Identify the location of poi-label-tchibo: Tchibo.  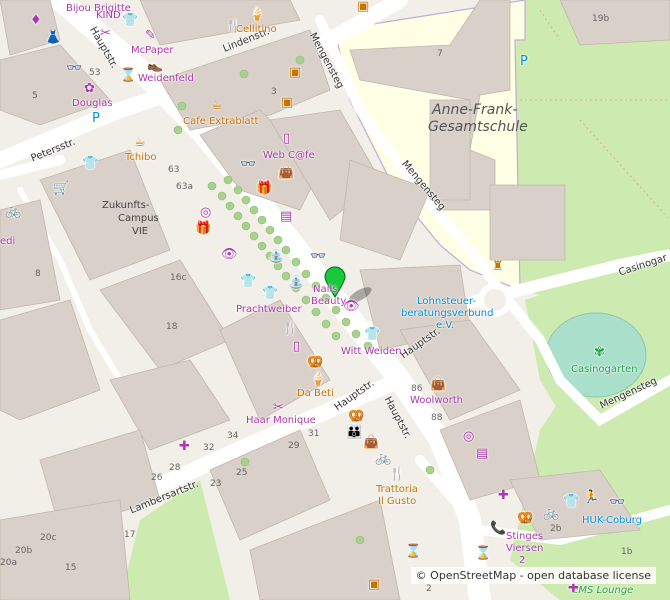
(141, 158).